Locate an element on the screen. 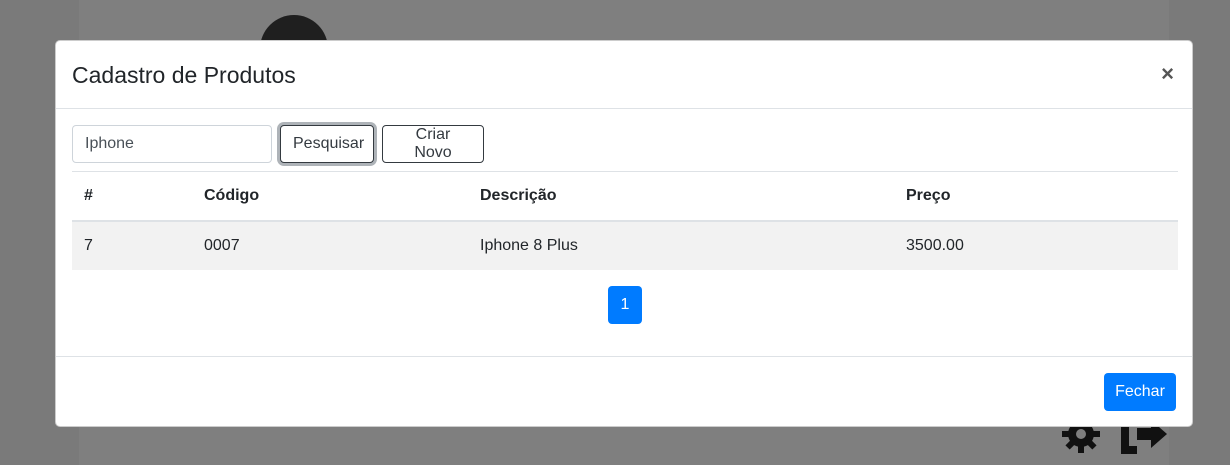  column-header-id: # is located at coordinates (132, 196).